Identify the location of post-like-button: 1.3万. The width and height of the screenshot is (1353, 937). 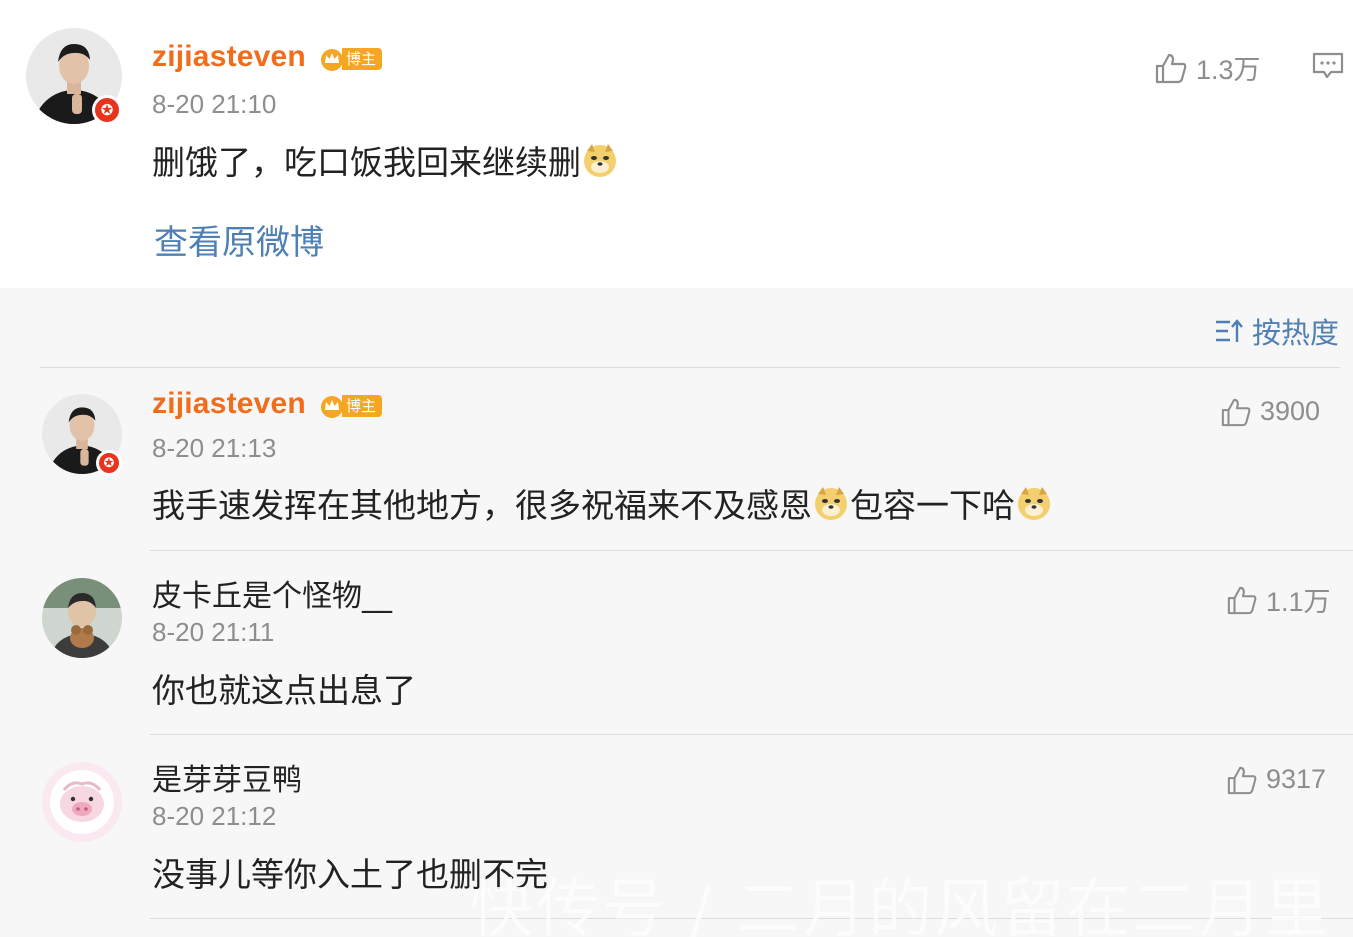
(1207, 67).